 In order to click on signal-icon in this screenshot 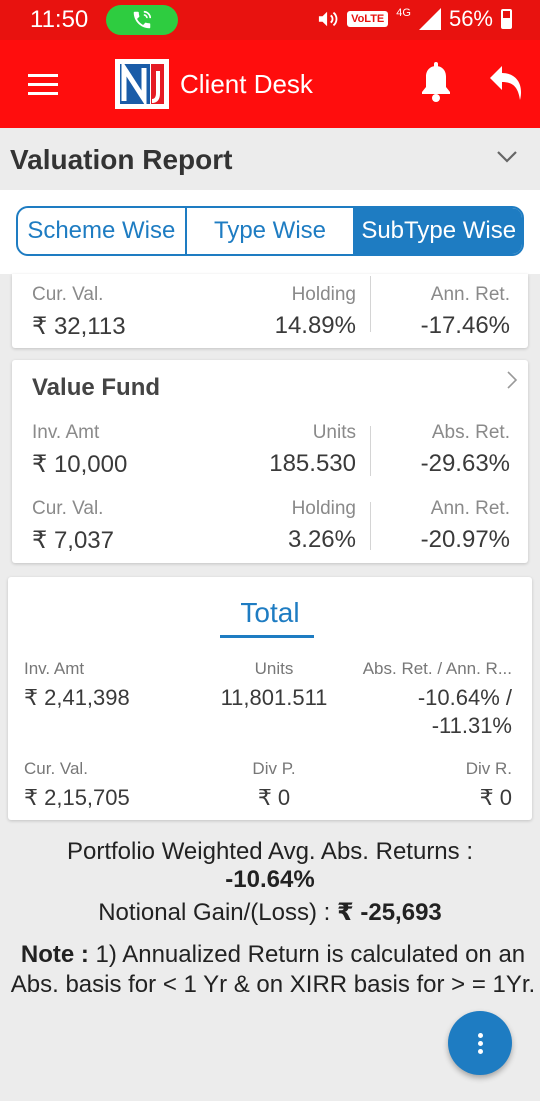, I will do `click(429, 19)`.